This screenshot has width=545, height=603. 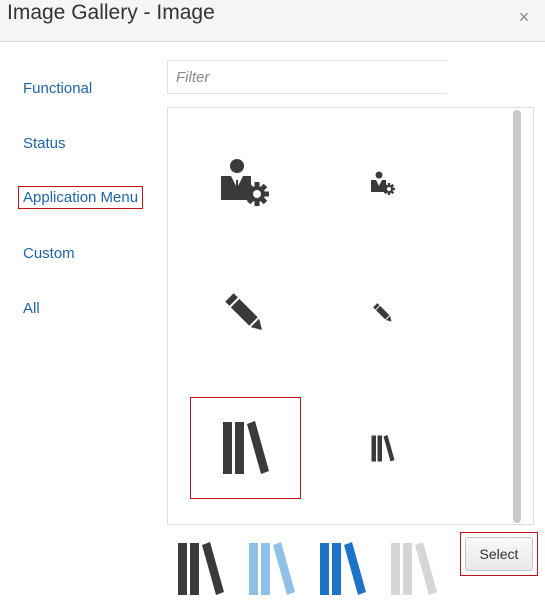 I want to click on select-button: Select, so click(x=499, y=554).